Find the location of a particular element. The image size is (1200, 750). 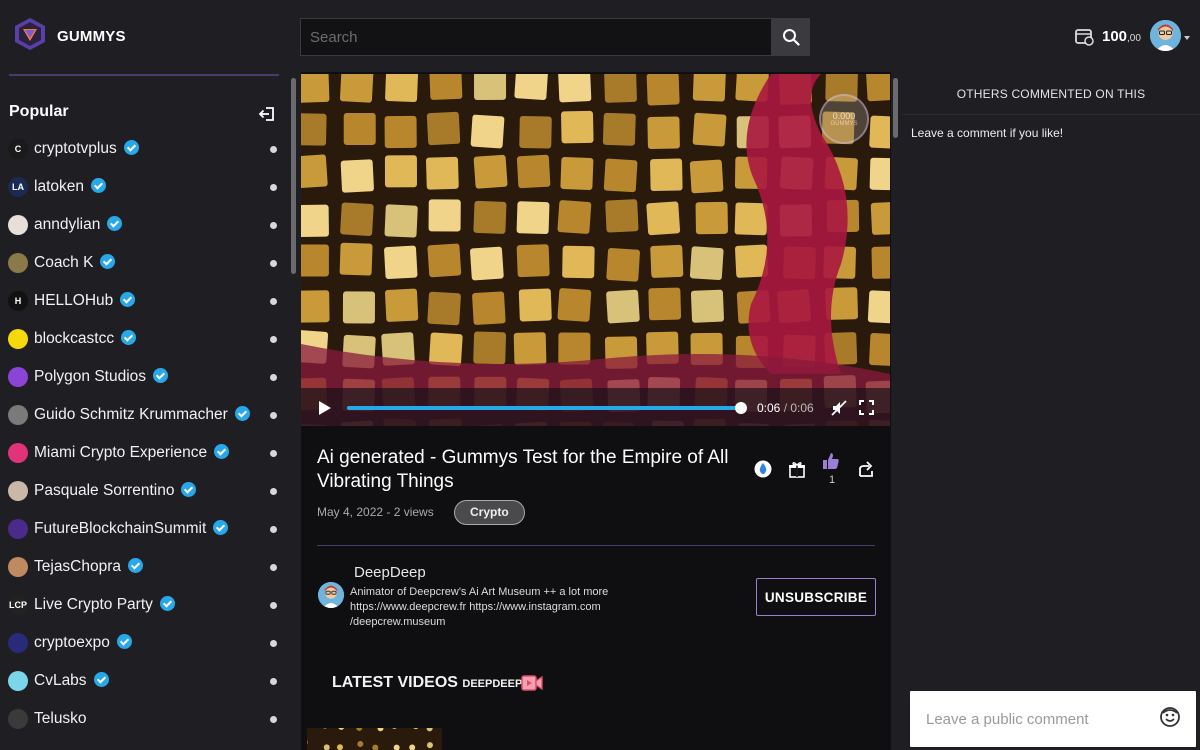

sidebar-scrollbar is located at coordinates (293, 176).